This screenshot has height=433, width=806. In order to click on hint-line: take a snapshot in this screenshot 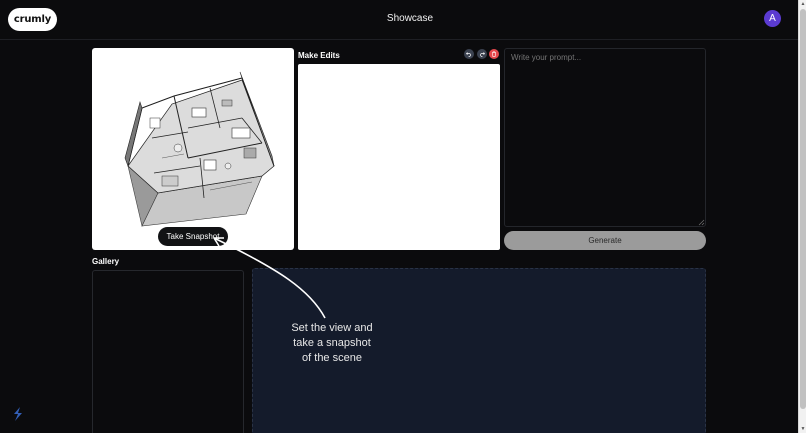, I will do `click(332, 343)`.